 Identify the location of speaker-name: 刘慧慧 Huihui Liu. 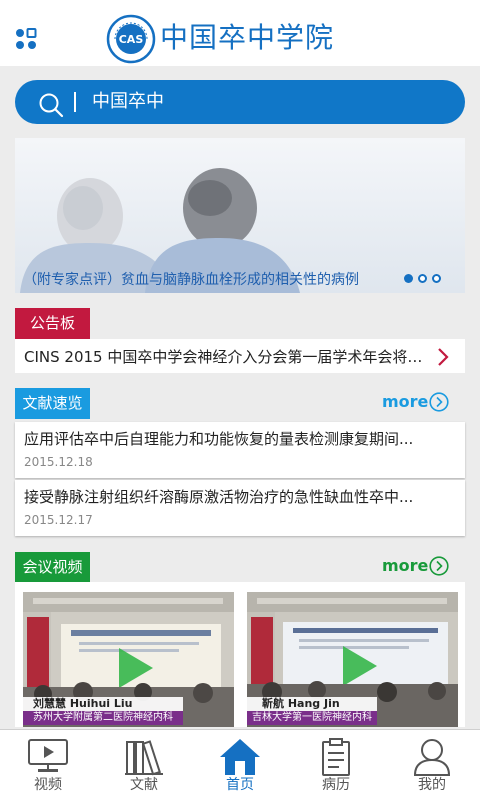
(83, 703).